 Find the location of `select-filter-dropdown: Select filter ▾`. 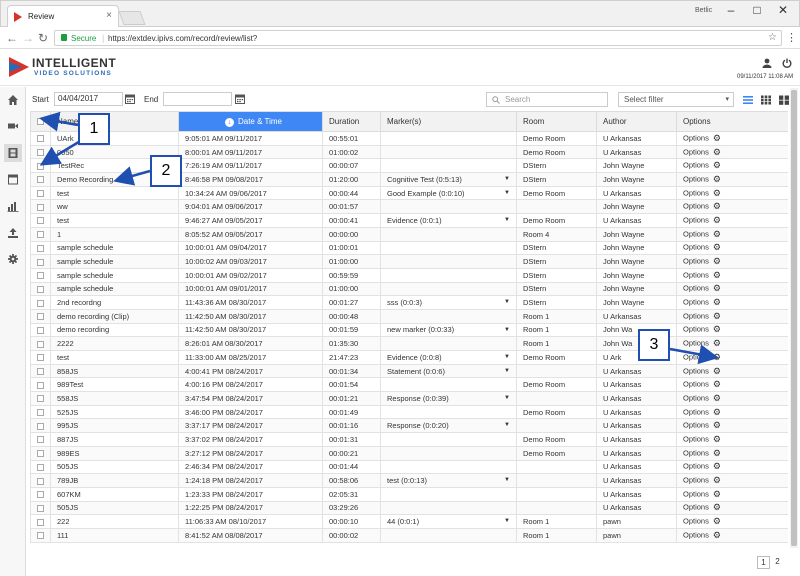

select-filter-dropdown: Select filter ▾ is located at coordinates (676, 99).